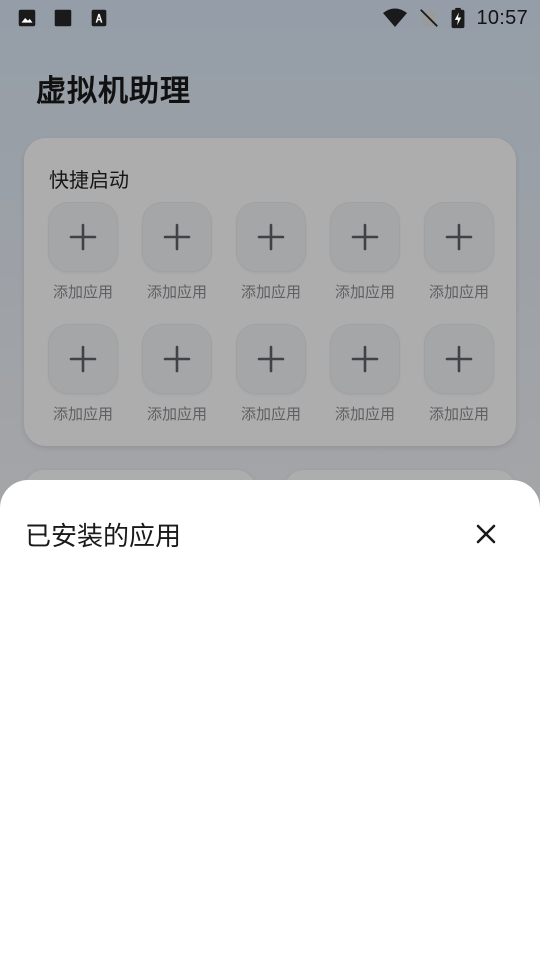 This screenshot has width=540, height=960. I want to click on battery-charging-icon, so click(458, 18).